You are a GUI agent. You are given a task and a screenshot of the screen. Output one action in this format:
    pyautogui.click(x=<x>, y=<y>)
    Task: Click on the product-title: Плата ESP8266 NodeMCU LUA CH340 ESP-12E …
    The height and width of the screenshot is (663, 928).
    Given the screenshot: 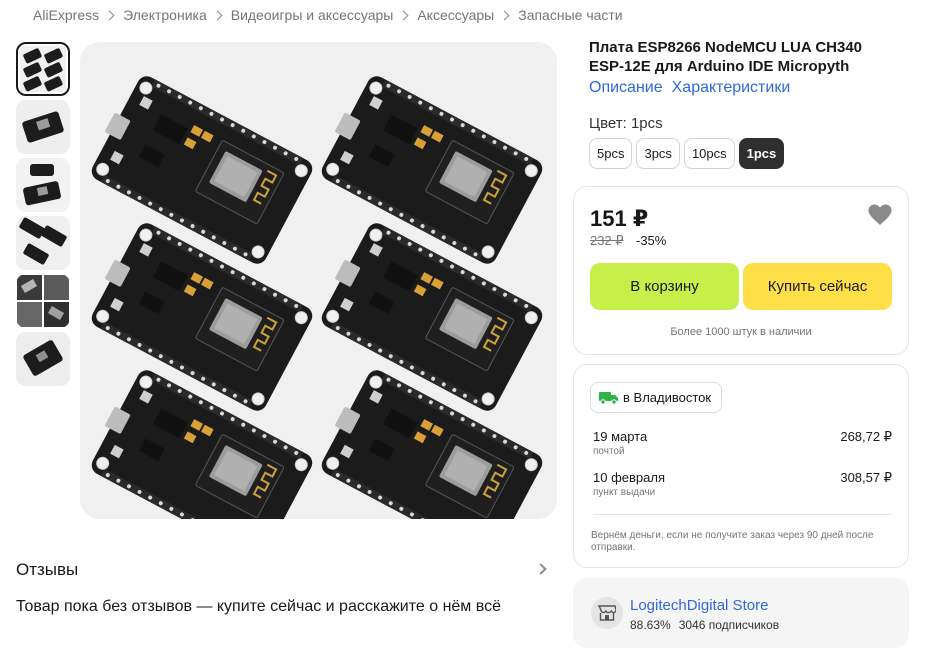 What is the action you would take?
    pyautogui.click(x=726, y=57)
    